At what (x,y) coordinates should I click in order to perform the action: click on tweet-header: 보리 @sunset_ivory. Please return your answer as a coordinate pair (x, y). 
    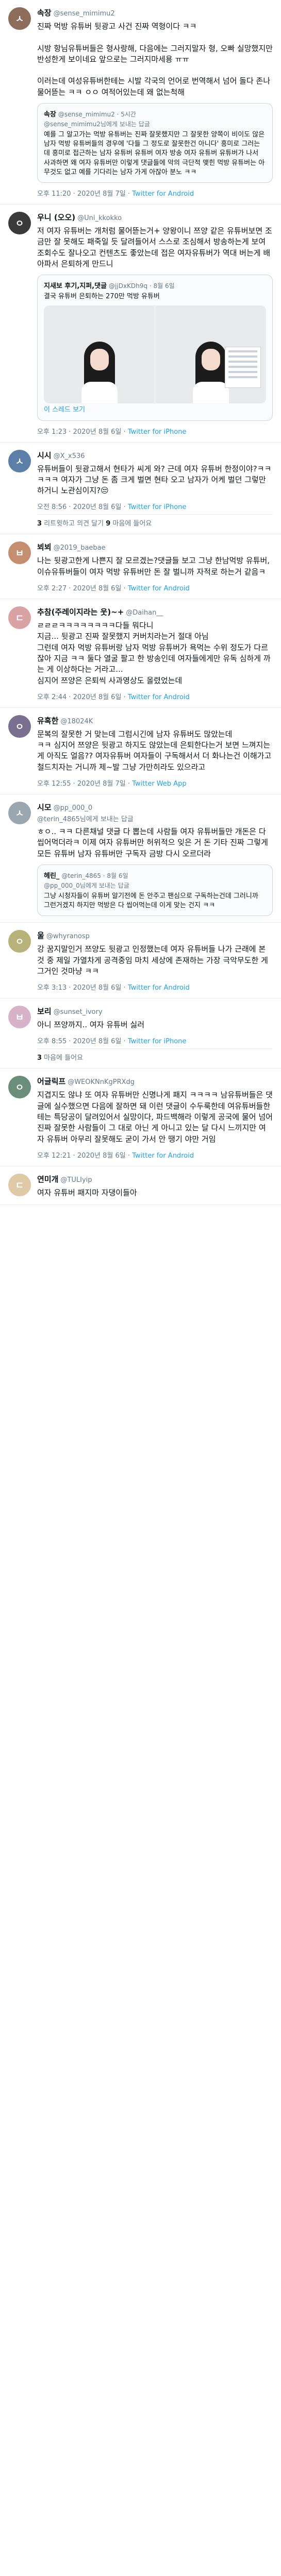
    Looking at the image, I should click on (155, 1011).